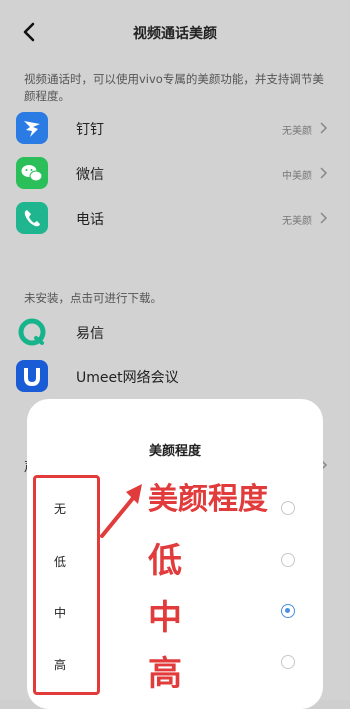 Image resolution: width=350 pixels, height=709 pixels. What do you see at coordinates (32, 173) in the screenshot?
I see `wechat-icon` at bounding box center [32, 173].